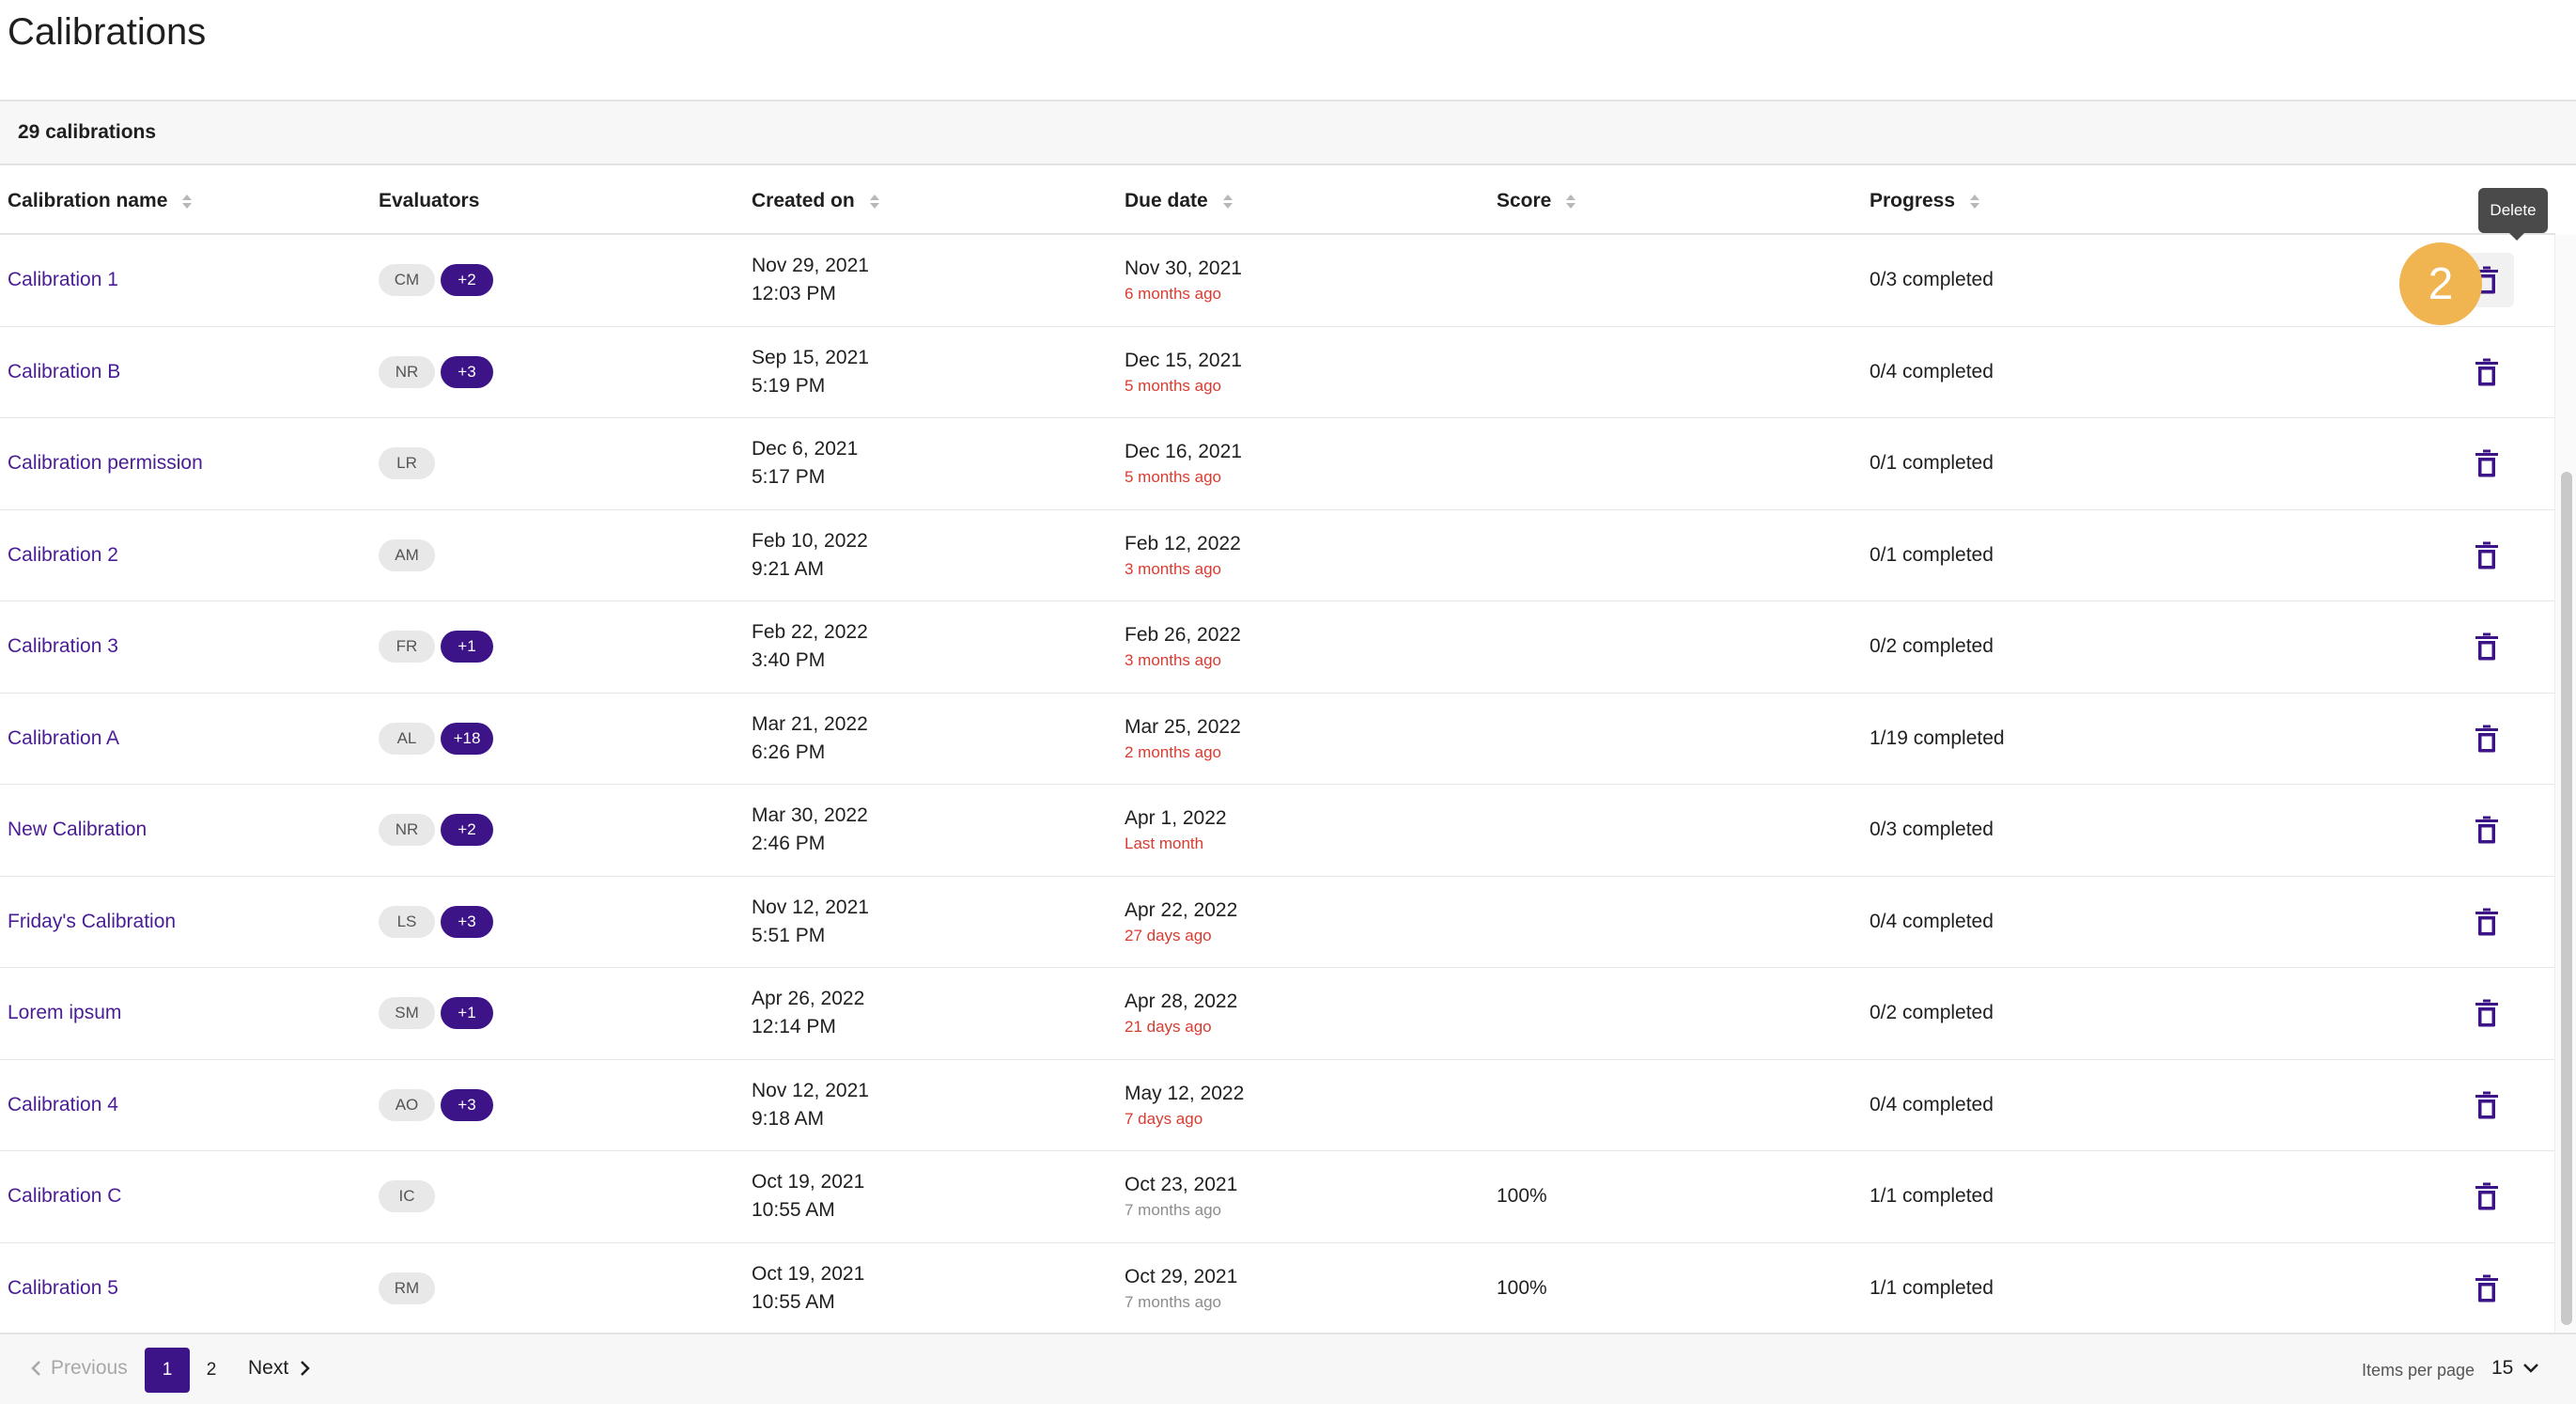 This screenshot has height=1404, width=2576. What do you see at coordinates (811, 907) in the screenshot?
I see `created-date: Nov 12, 2021` at bounding box center [811, 907].